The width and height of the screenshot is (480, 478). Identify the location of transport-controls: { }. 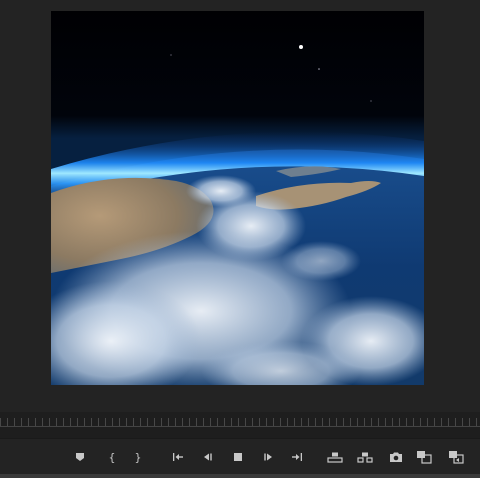
(240, 458).